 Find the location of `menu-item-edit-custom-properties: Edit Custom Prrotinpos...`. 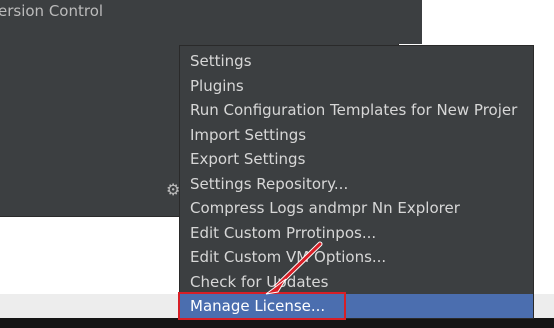

menu-item-edit-custom-properties: Edit Custom Prrotinpos... is located at coordinates (356, 233).